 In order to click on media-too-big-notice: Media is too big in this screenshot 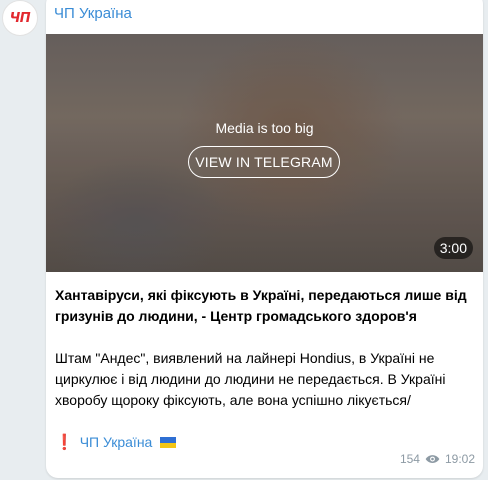, I will do `click(264, 128)`.